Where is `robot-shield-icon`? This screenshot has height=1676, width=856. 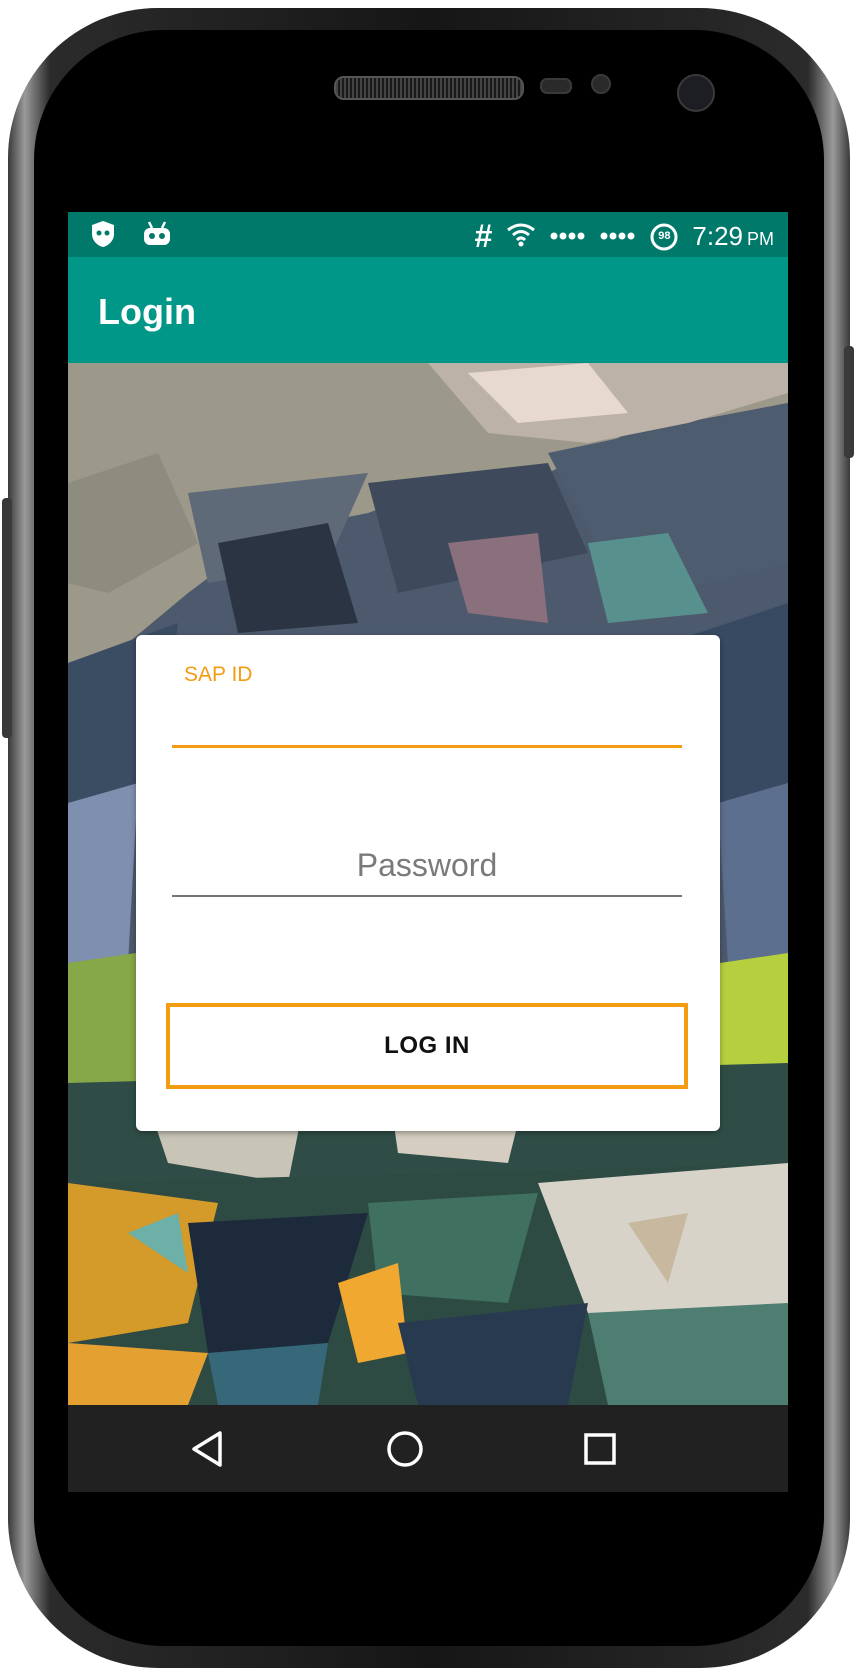 robot-shield-icon is located at coordinates (103, 236).